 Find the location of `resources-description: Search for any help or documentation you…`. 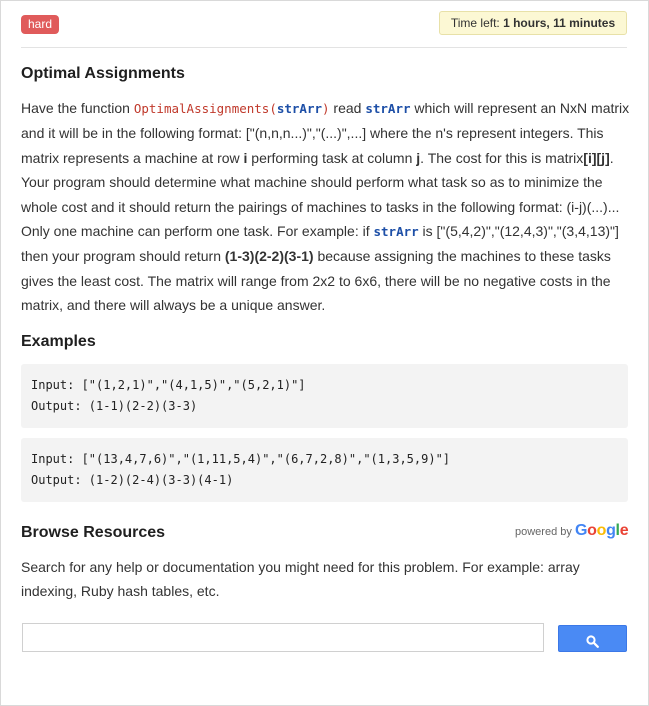

resources-description: Search for any help or documentation you… is located at coordinates (300, 579).